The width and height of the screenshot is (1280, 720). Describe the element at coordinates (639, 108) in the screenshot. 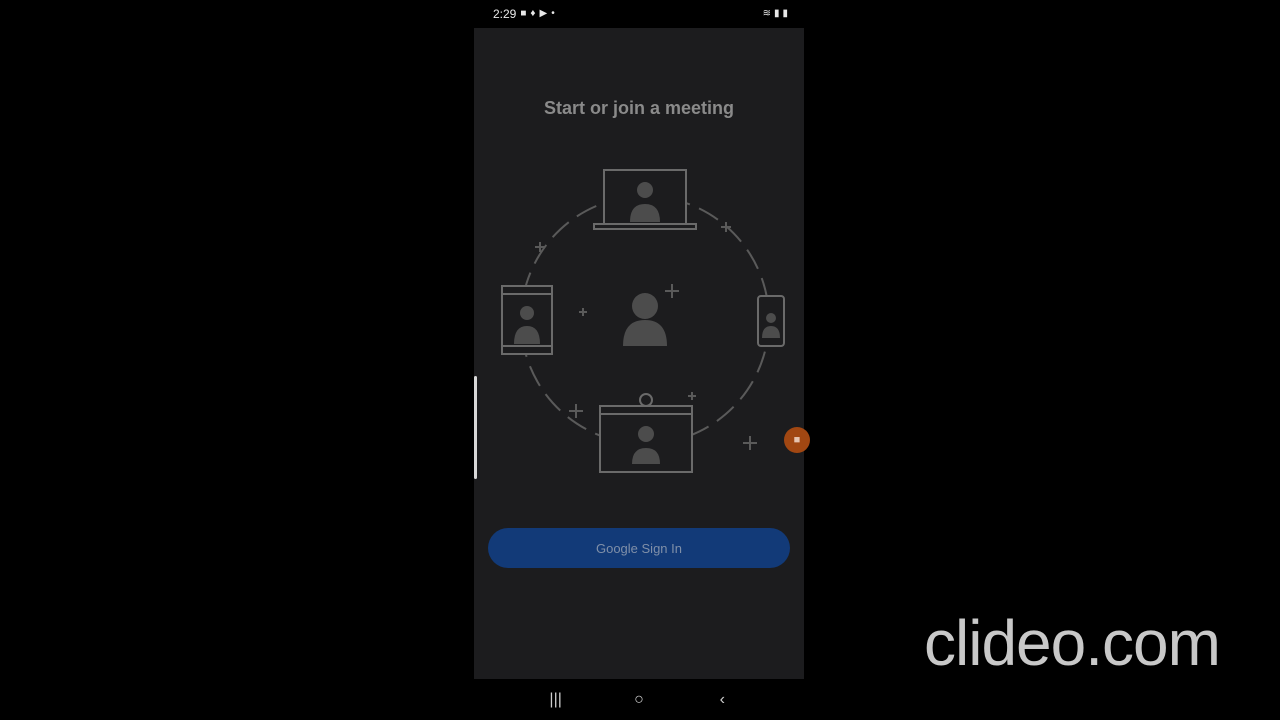

I see `page-title: Start or join a meeting` at that location.